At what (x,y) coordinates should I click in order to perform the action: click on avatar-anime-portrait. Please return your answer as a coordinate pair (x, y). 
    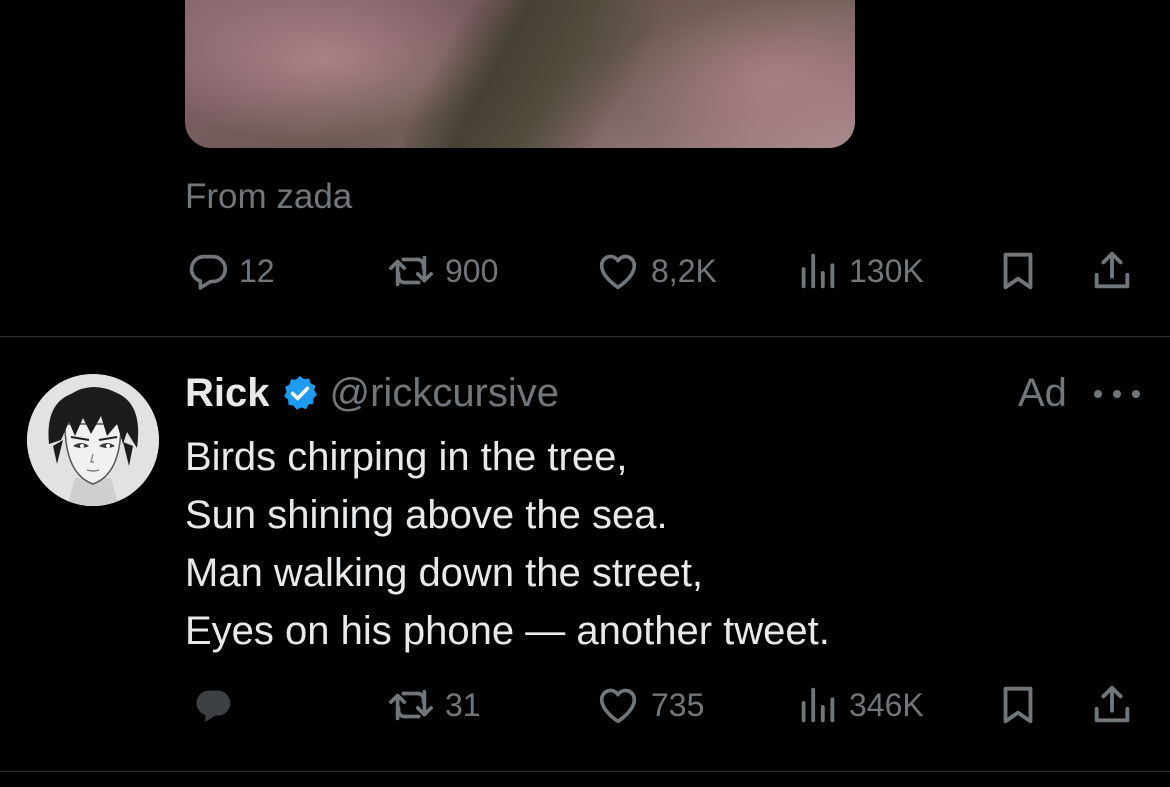
    Looking at the image, I should click on (93, 440).